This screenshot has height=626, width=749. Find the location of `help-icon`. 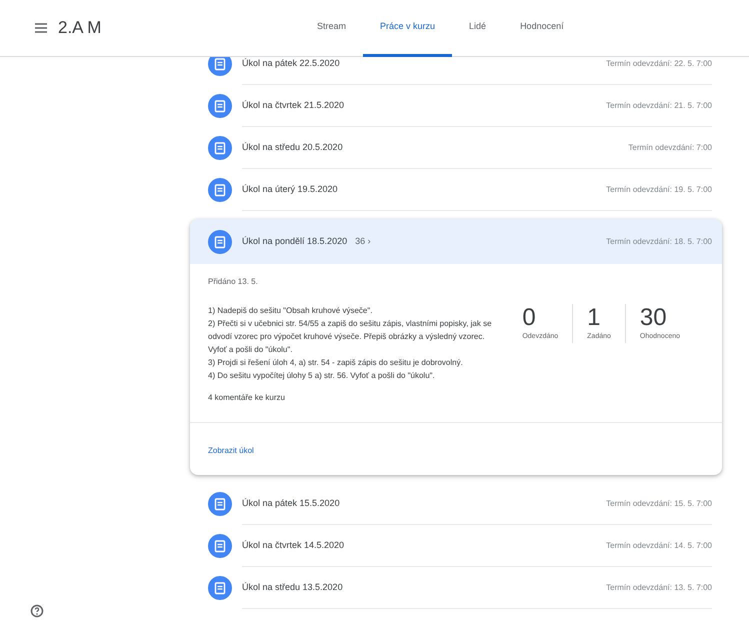

help-icon is located at coordinates (37, 611).